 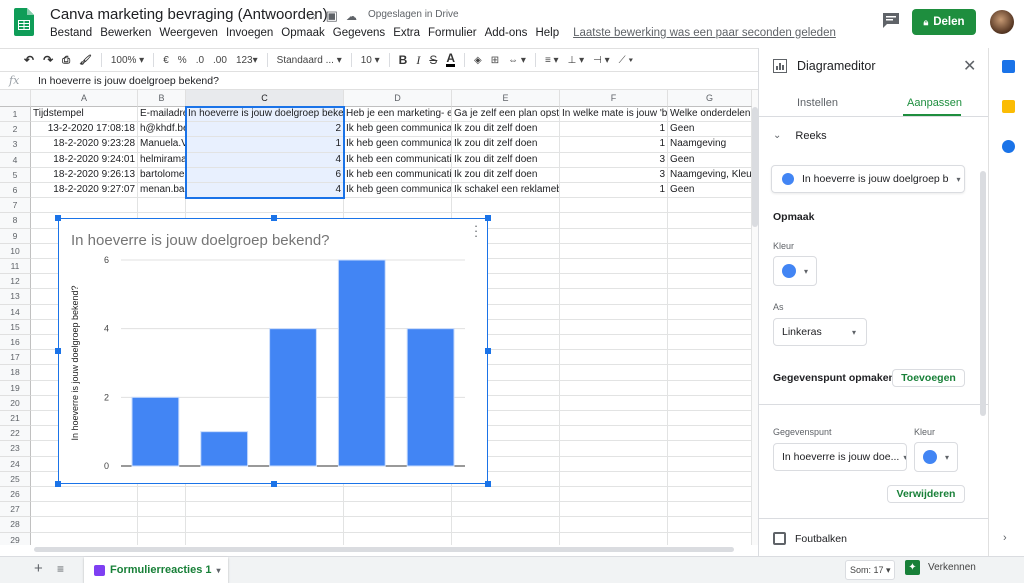 What do you see at coordinates (84, 145) in the screenshot?
I see `grid-cell: 18-2-2020 9:23:28` at bounding box center [84, 145].